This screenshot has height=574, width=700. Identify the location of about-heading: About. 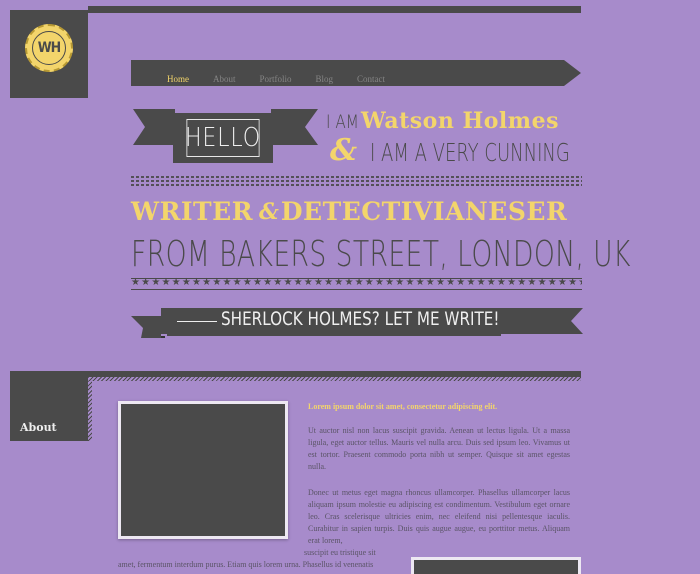
(38, 427).